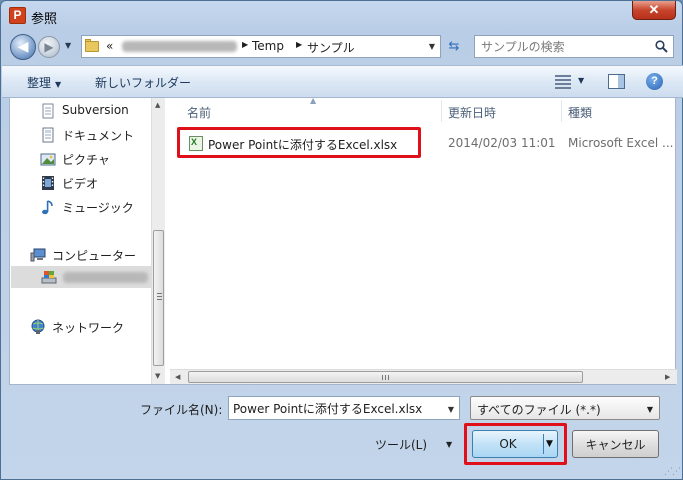  What do you see at coordinates (179, 46) in the screenshot?
I see `redacted-path` at bounding box center [179, 46].